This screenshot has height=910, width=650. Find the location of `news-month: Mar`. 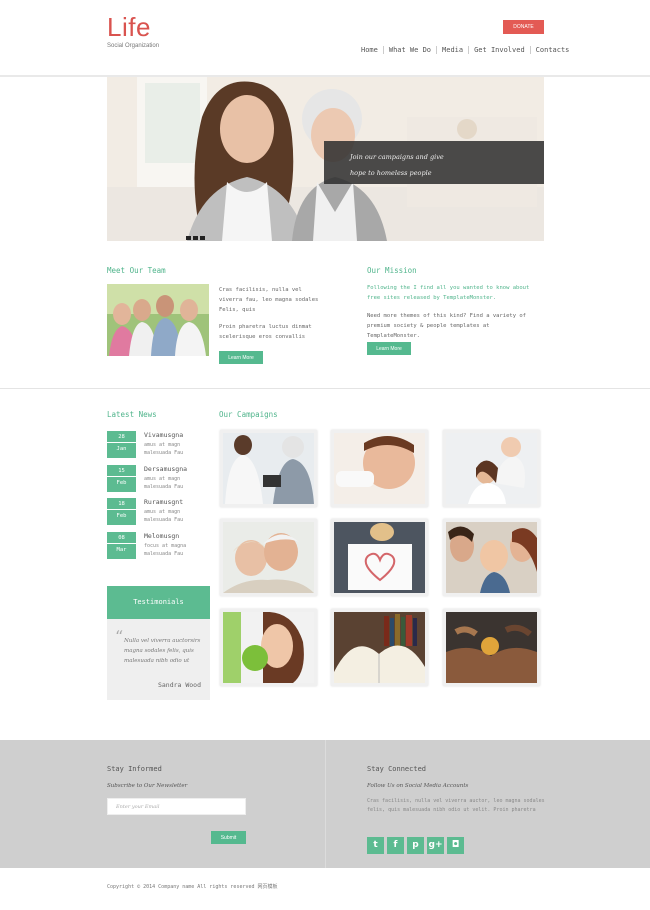

news-month: Mar is located at coordinates (121, 550).